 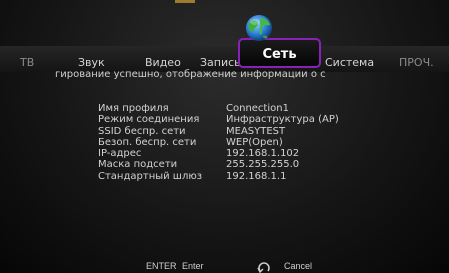 I want to click on info-label: Режим соединения, so click(x=149, y=120).